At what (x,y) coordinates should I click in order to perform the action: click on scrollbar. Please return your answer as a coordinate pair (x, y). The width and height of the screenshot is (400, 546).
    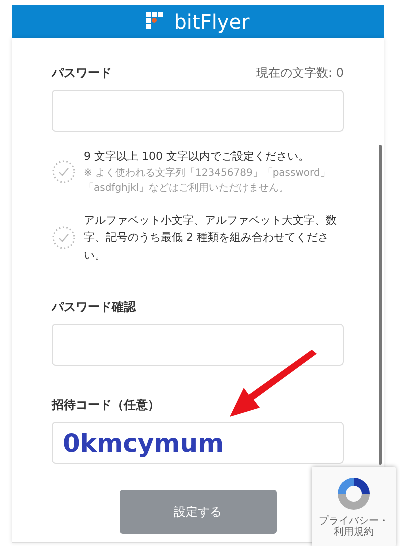
    Looking at the image, I should click on (380, 305).